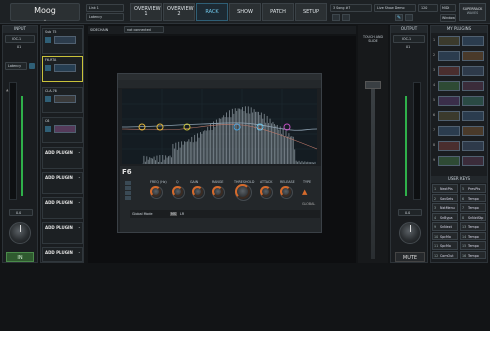 The height and width of the screenshot is (363, 490). I want to click on song-selector: 3 Song #7, so click(351, 8).